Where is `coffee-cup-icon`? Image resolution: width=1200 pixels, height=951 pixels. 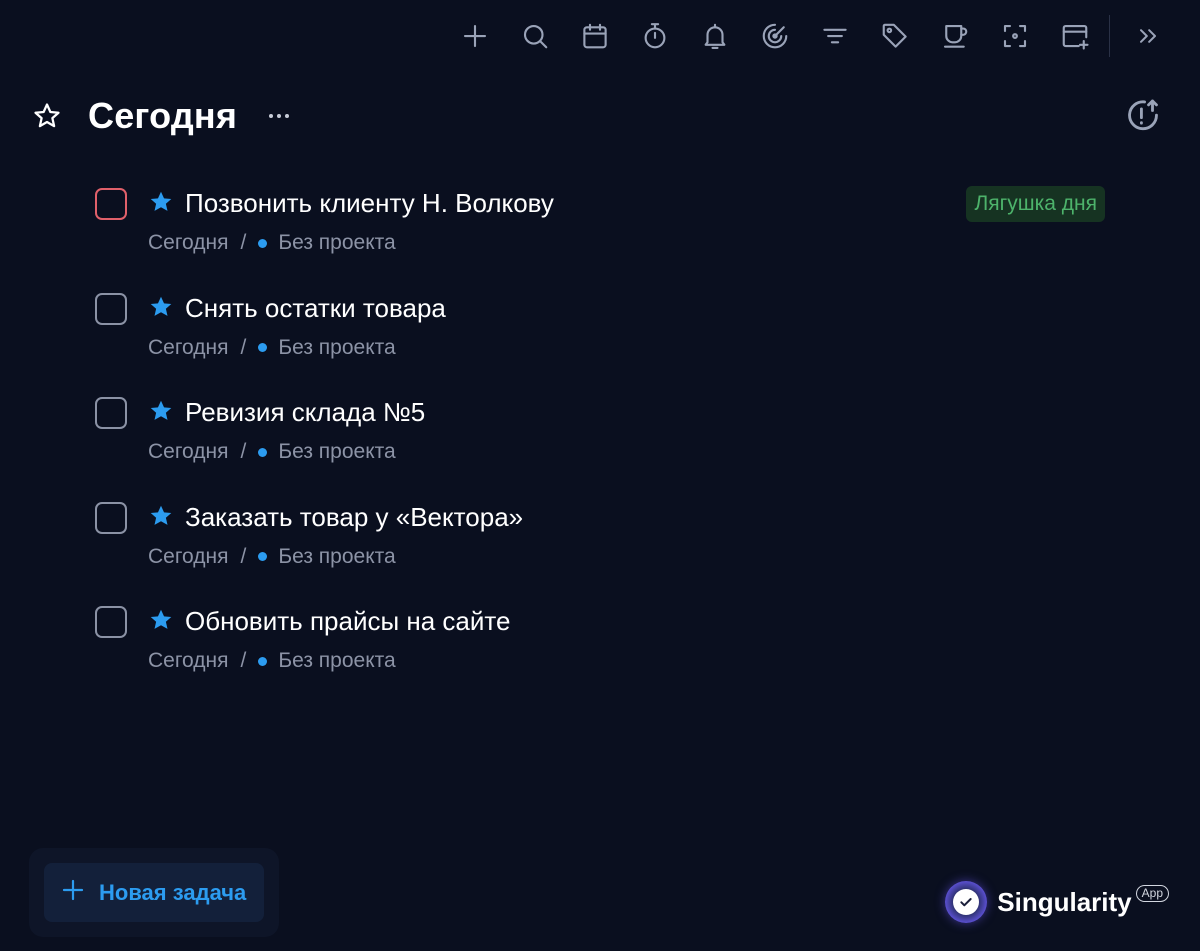
coffee-cup-icon is located at coordinates (955, 36).